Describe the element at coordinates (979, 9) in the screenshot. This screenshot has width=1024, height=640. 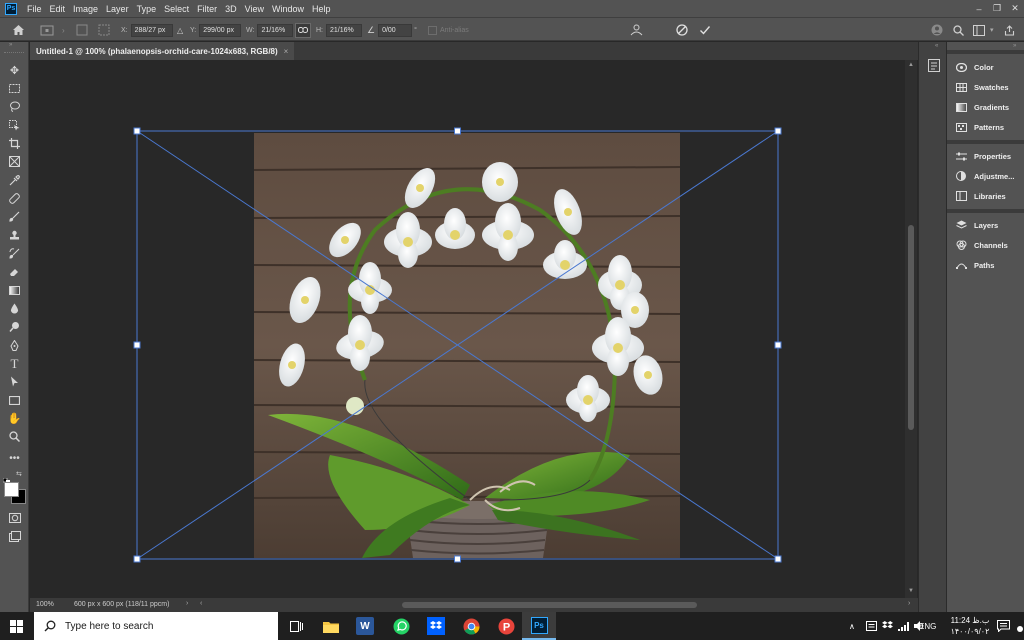
I see `minimize-button: –` at that location.